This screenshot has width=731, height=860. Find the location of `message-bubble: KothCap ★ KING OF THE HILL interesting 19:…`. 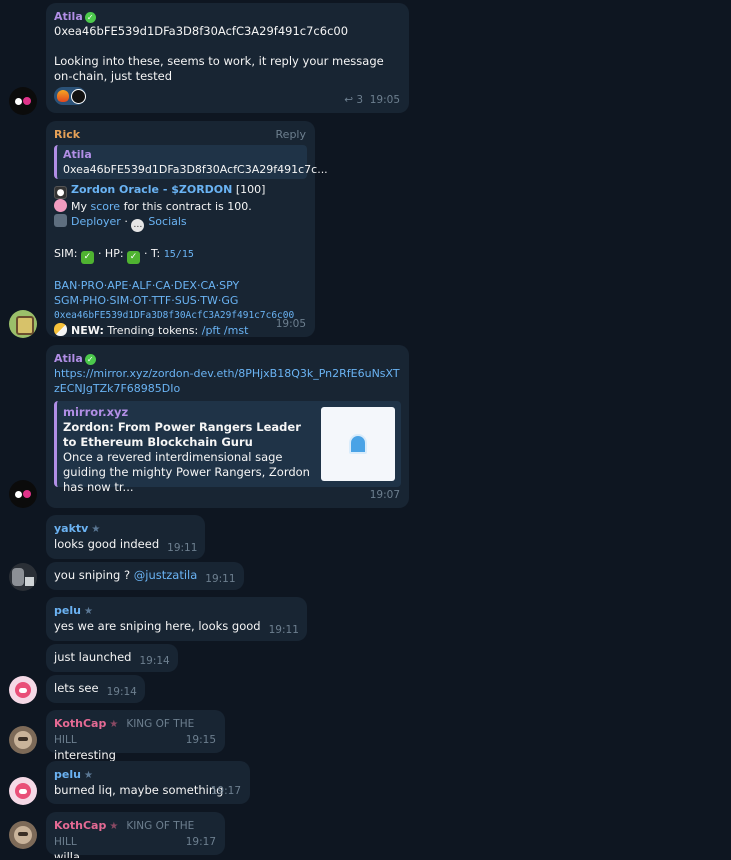

message-bubble: KothCap ★ KING OF THE HILL interesting 19:… is located at coordinates (135, 736).